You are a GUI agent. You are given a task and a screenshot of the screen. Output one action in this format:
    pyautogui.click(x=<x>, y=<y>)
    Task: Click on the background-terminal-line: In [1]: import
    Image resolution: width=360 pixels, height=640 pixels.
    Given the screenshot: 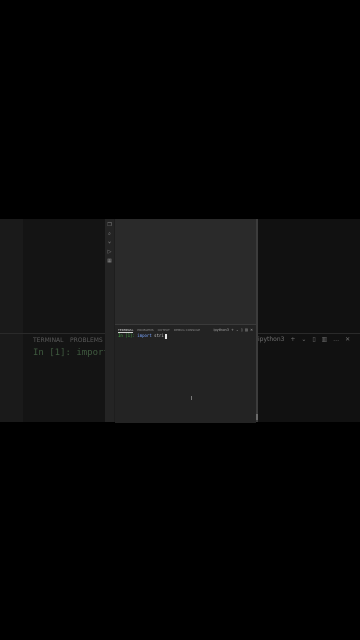 What is the action you would take?
    pyautogui.click(x=71, y=353)
    